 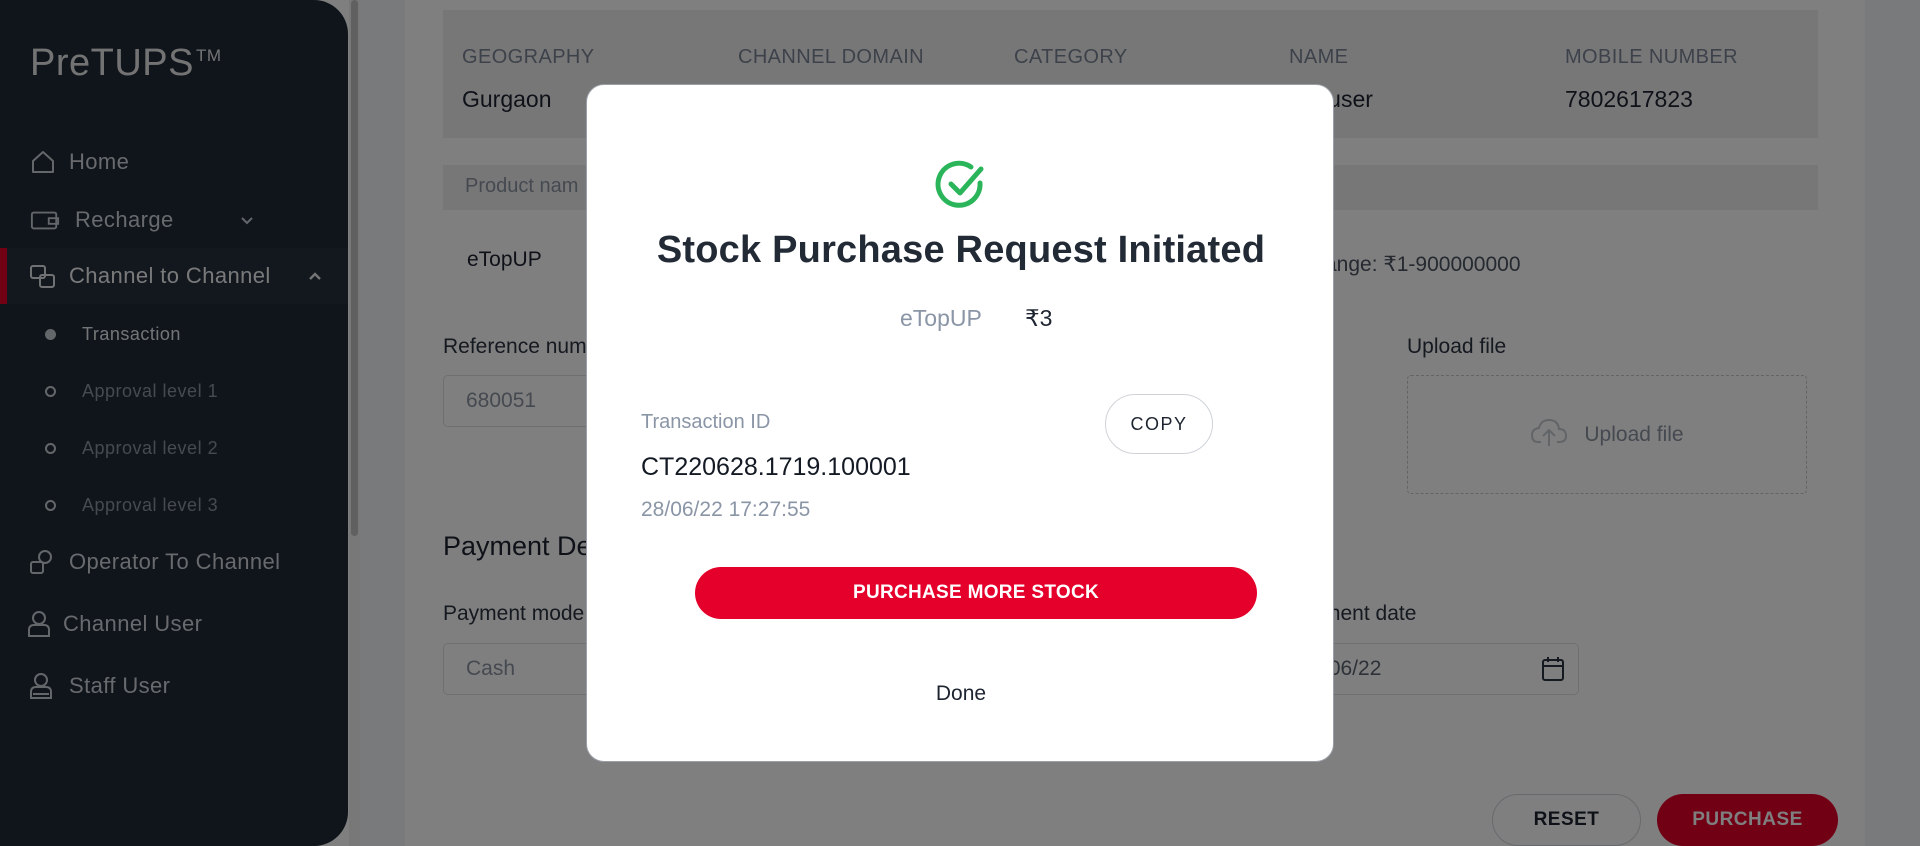 I want to click on transaction-timestamp: 28/06/22 17:27:55, so click(x=726, y=509).